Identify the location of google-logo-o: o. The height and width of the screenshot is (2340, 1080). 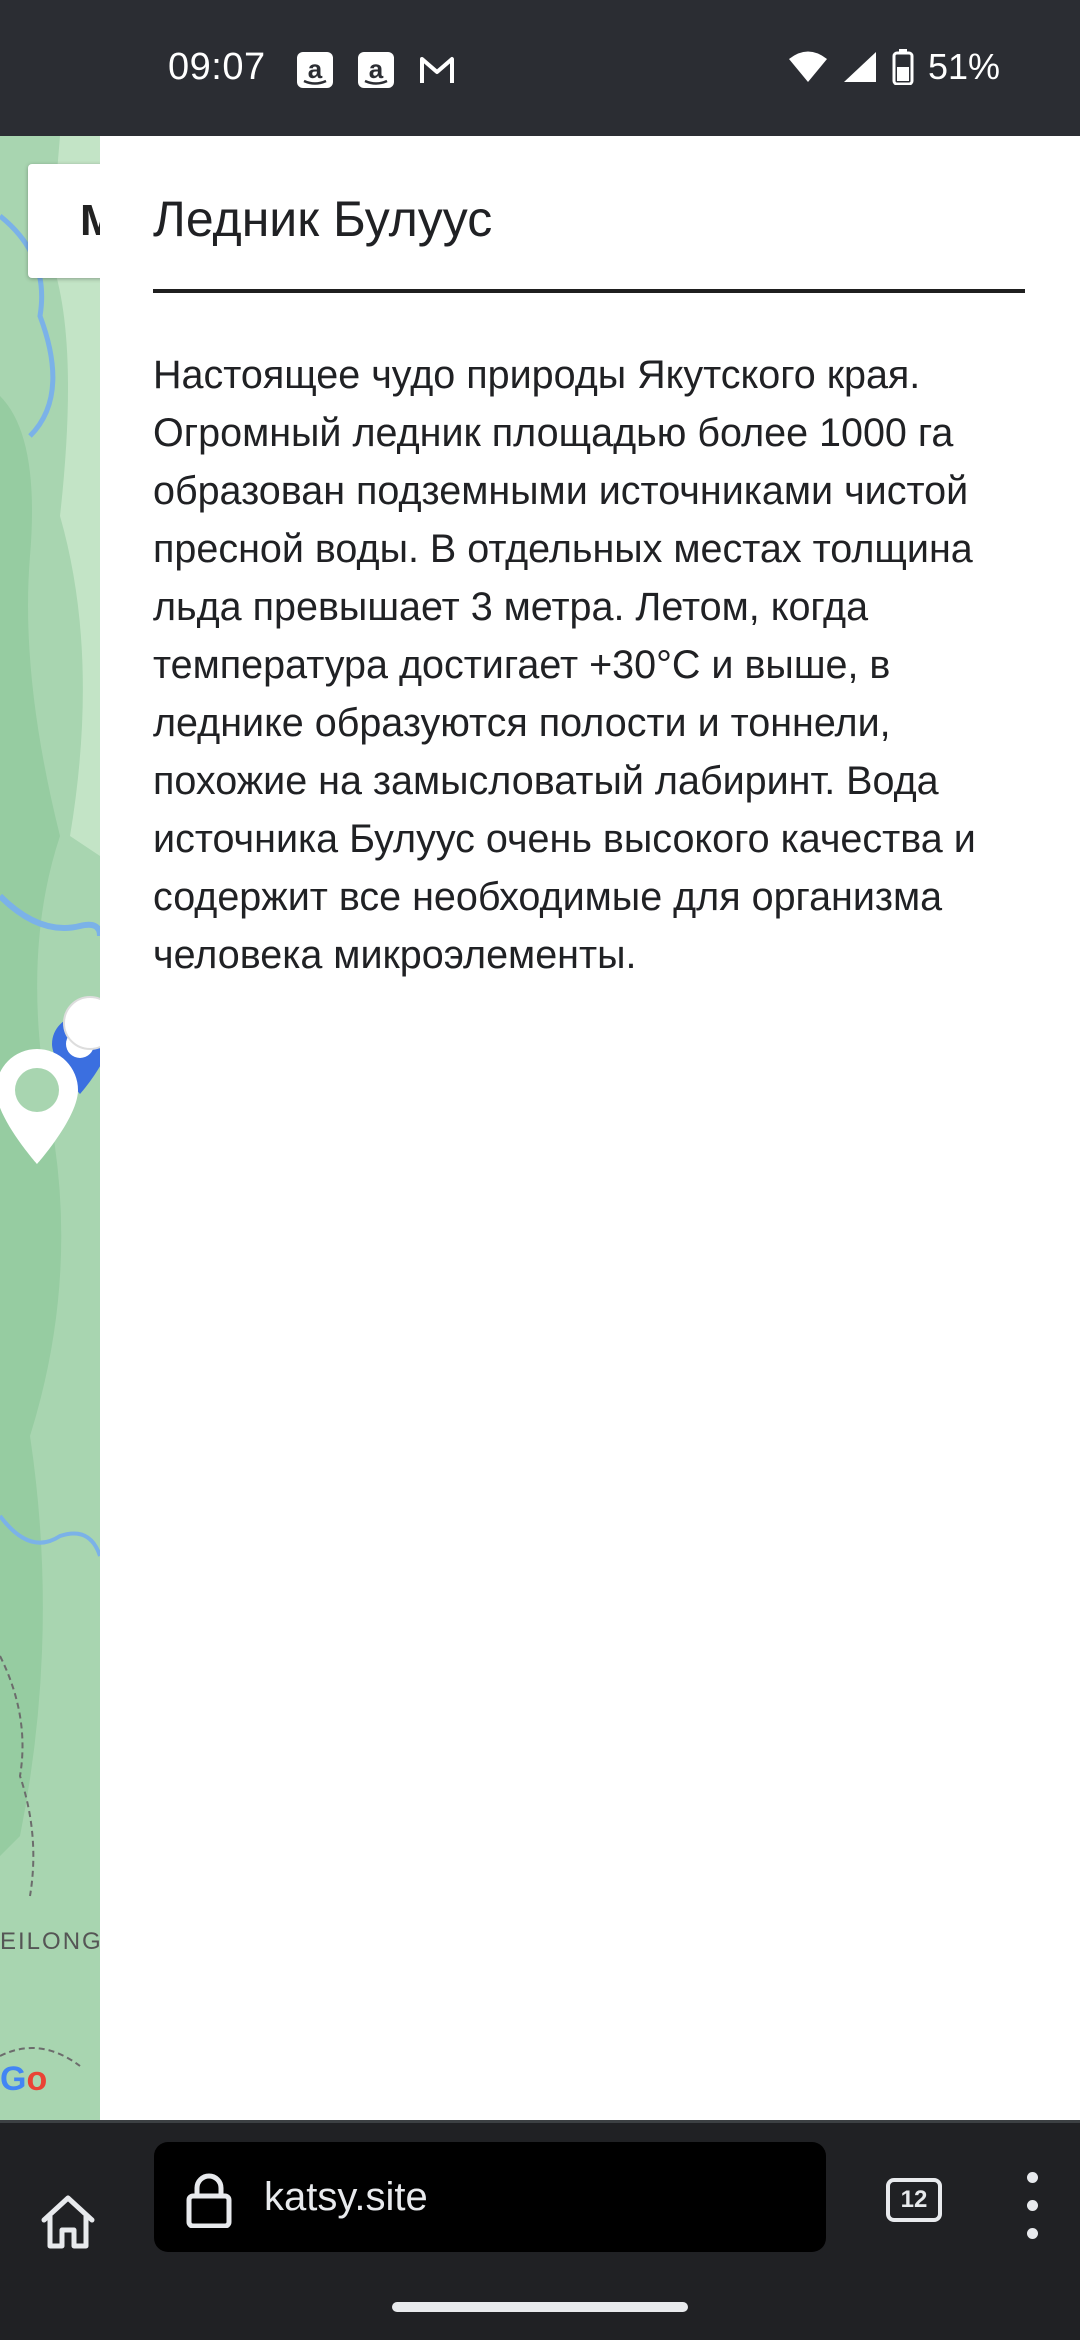
(37, 2079).